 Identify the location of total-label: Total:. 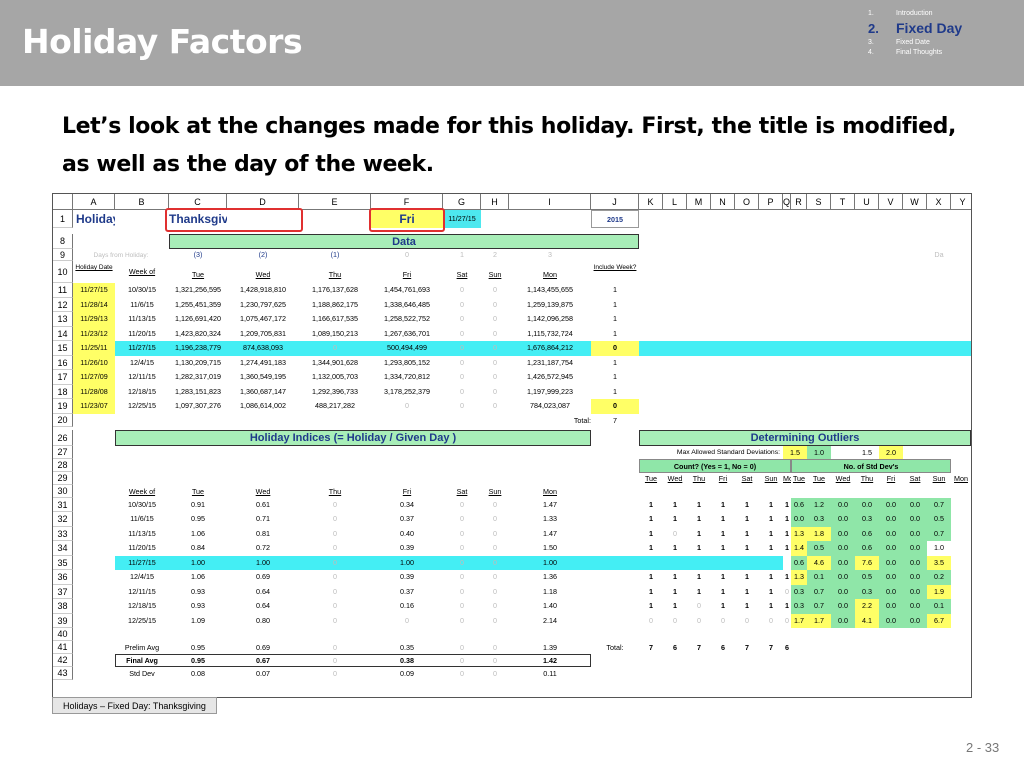
(550, 421).